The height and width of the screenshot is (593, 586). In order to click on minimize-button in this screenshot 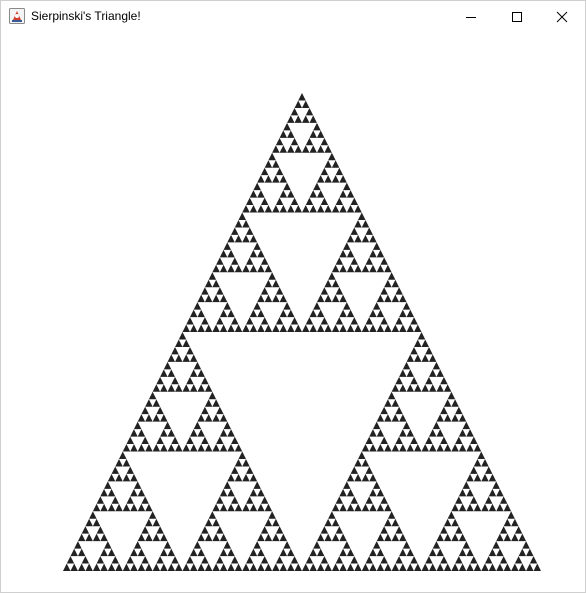, I will do `click(471, 16)`.